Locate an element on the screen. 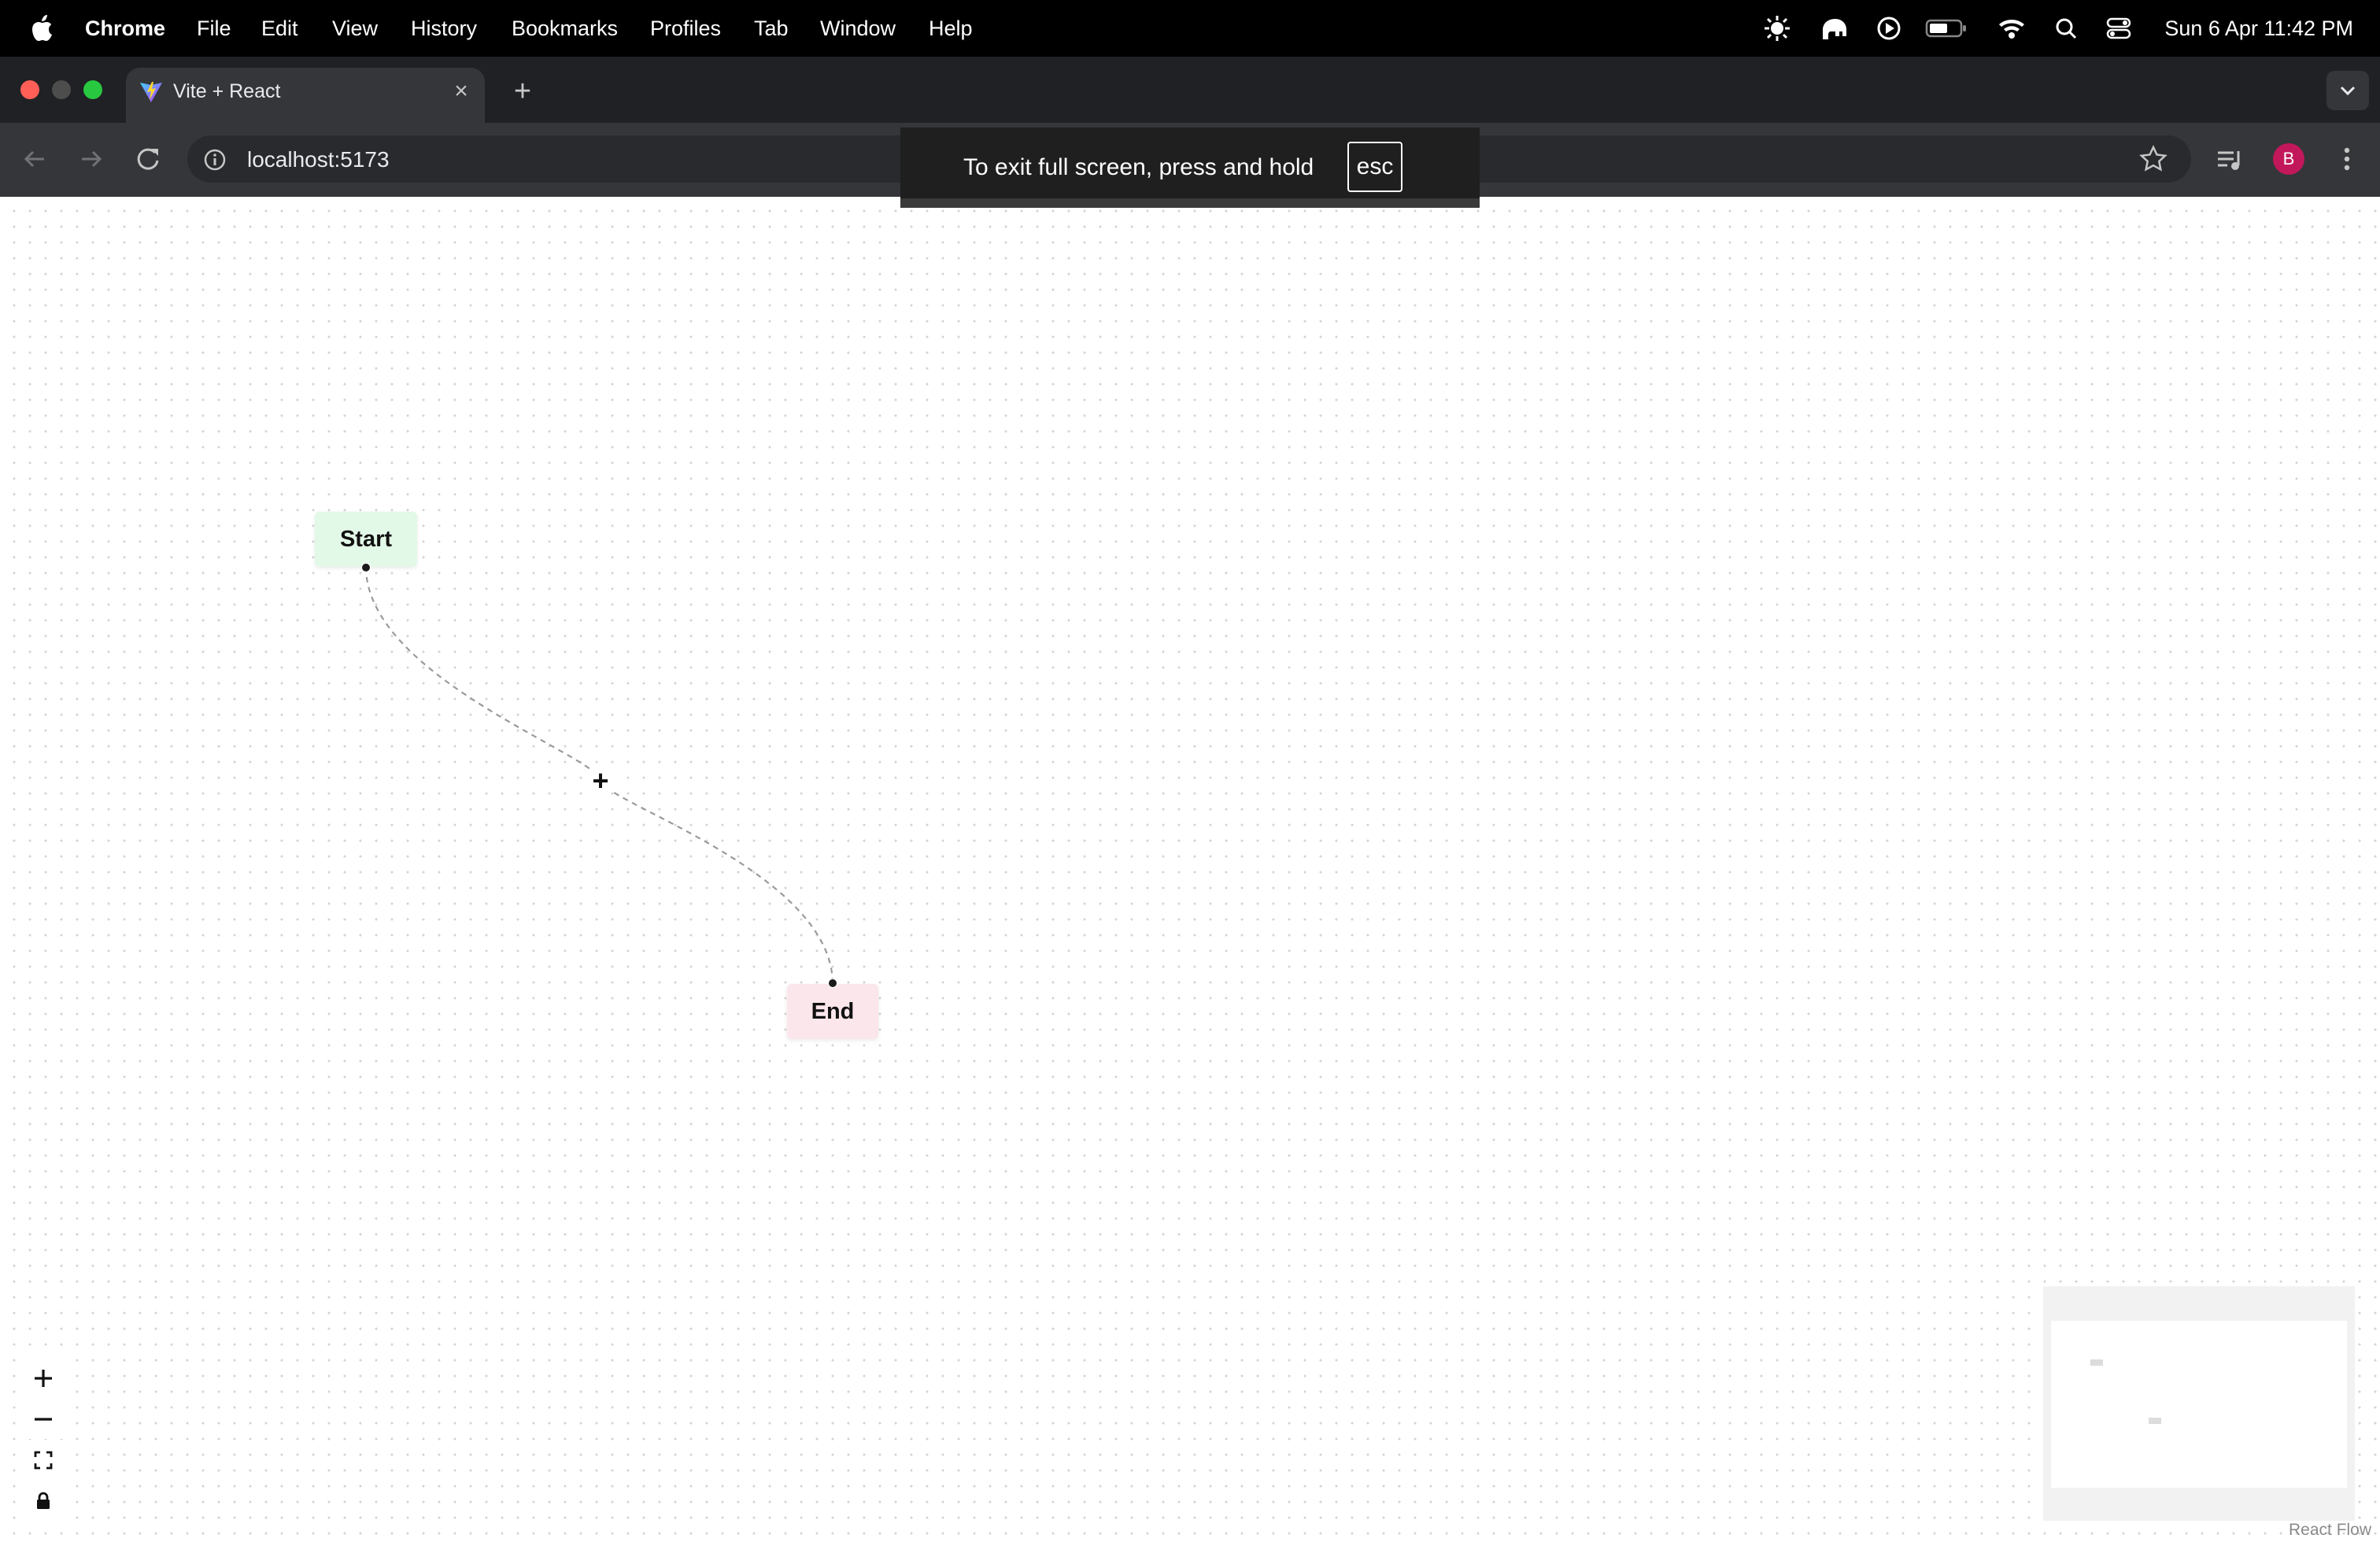 The height and width of the screenshot is (1546, 2380). chevron-down-icon is located at coordinates (2348, 91).